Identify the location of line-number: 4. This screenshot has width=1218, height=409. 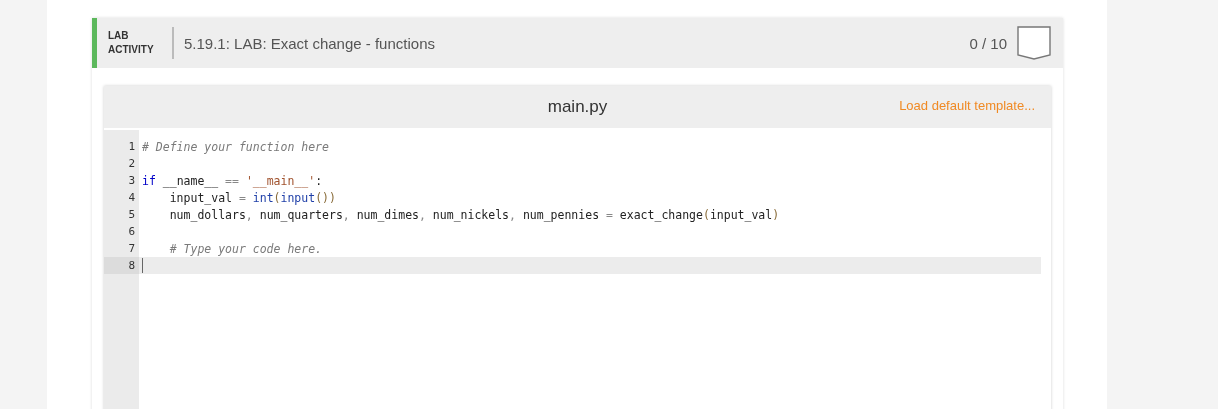
(131, 198).